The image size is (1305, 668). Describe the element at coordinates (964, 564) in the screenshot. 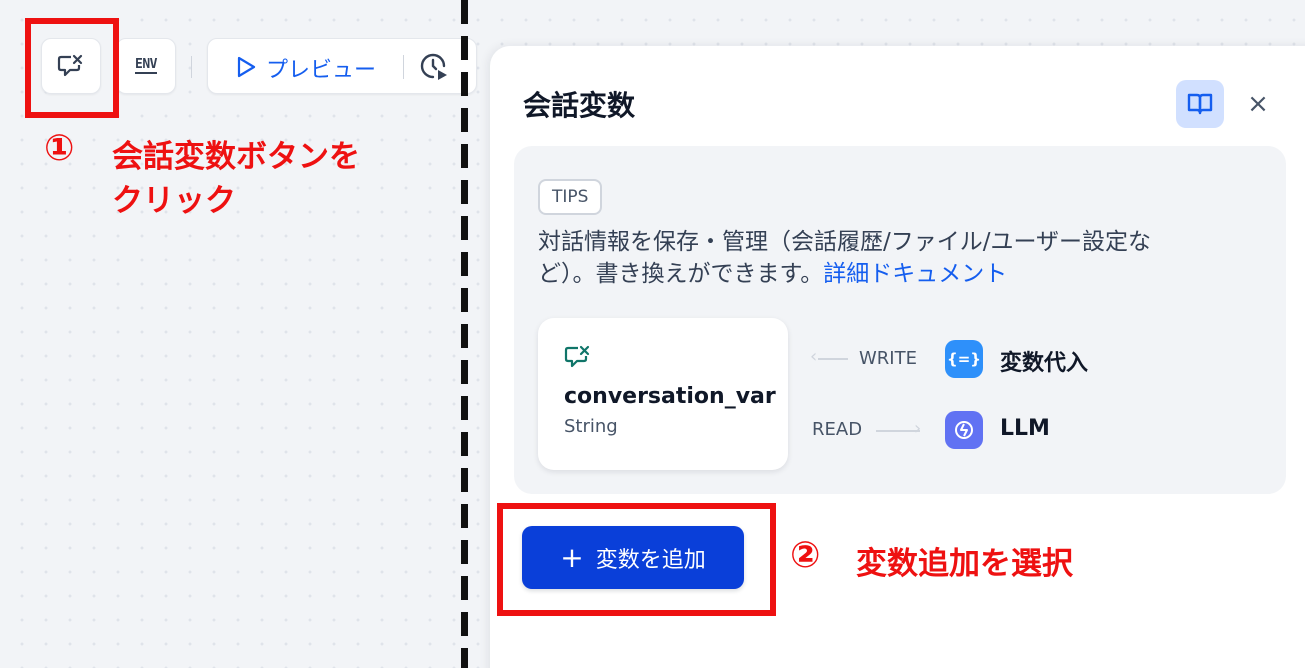

I see `annotation-step2-text: 変数追加を選択` at that location.